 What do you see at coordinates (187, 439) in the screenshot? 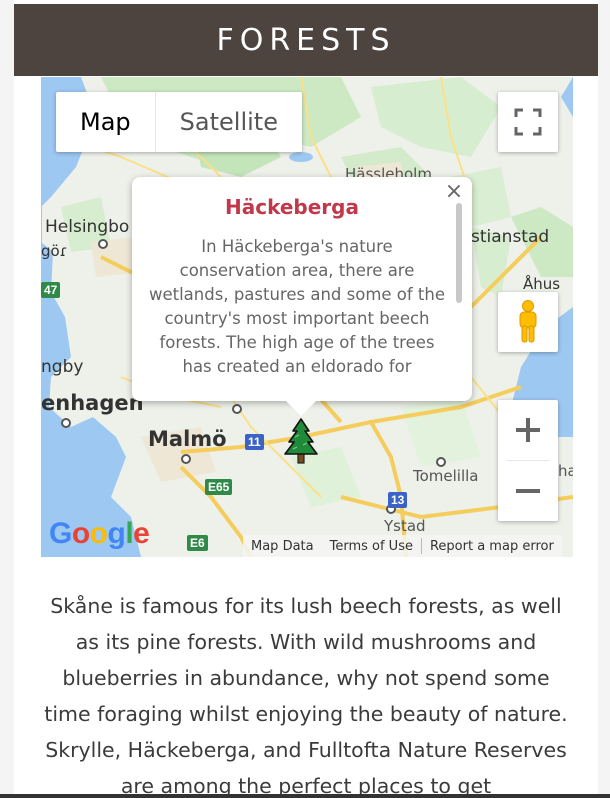
I see `map-label-malmo: Malmö` at bounding box center [187, 439].